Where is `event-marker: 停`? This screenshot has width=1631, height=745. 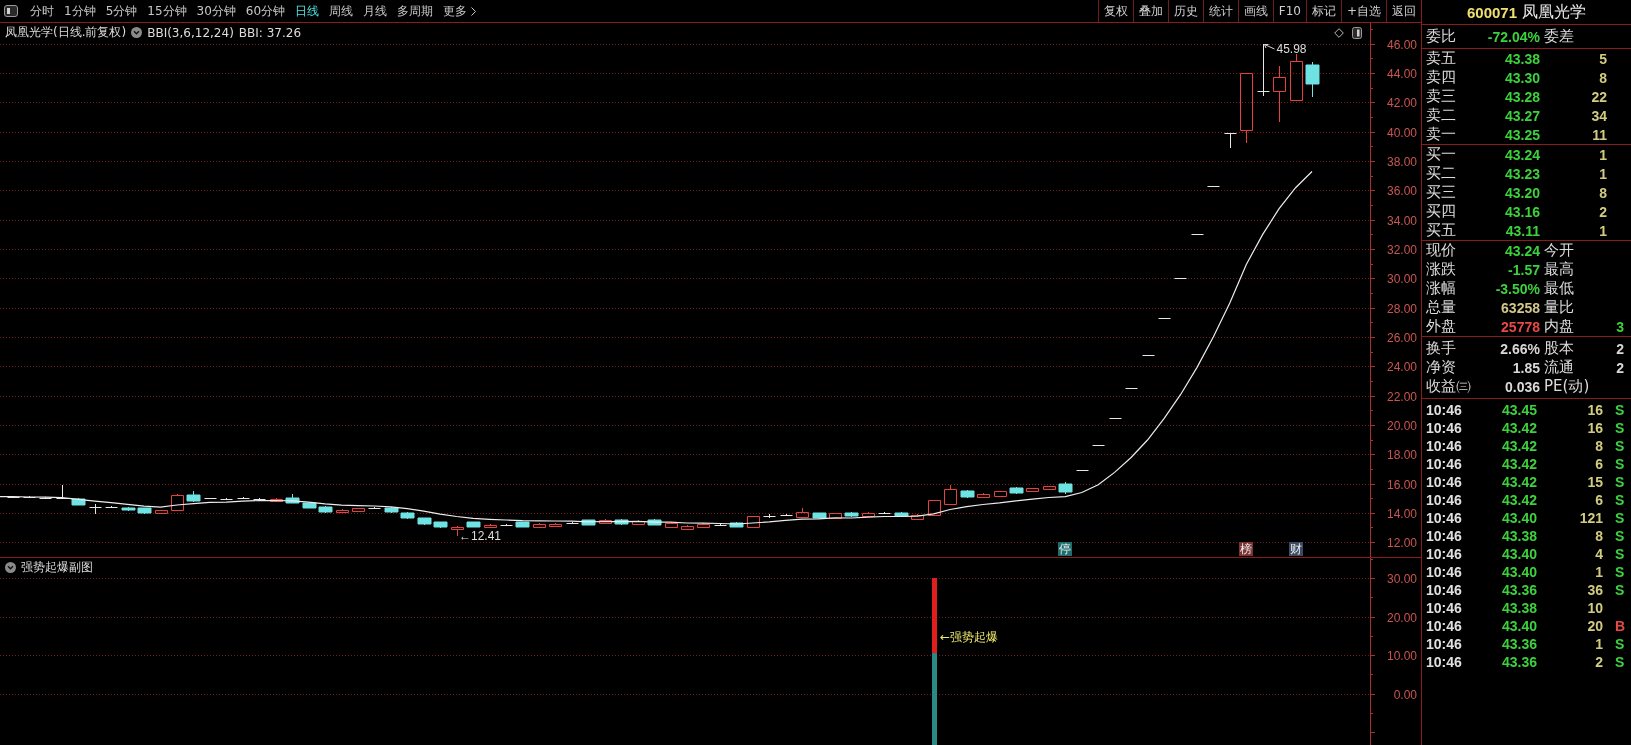
event-marker: 停 is located at coordinates (1065, 549).